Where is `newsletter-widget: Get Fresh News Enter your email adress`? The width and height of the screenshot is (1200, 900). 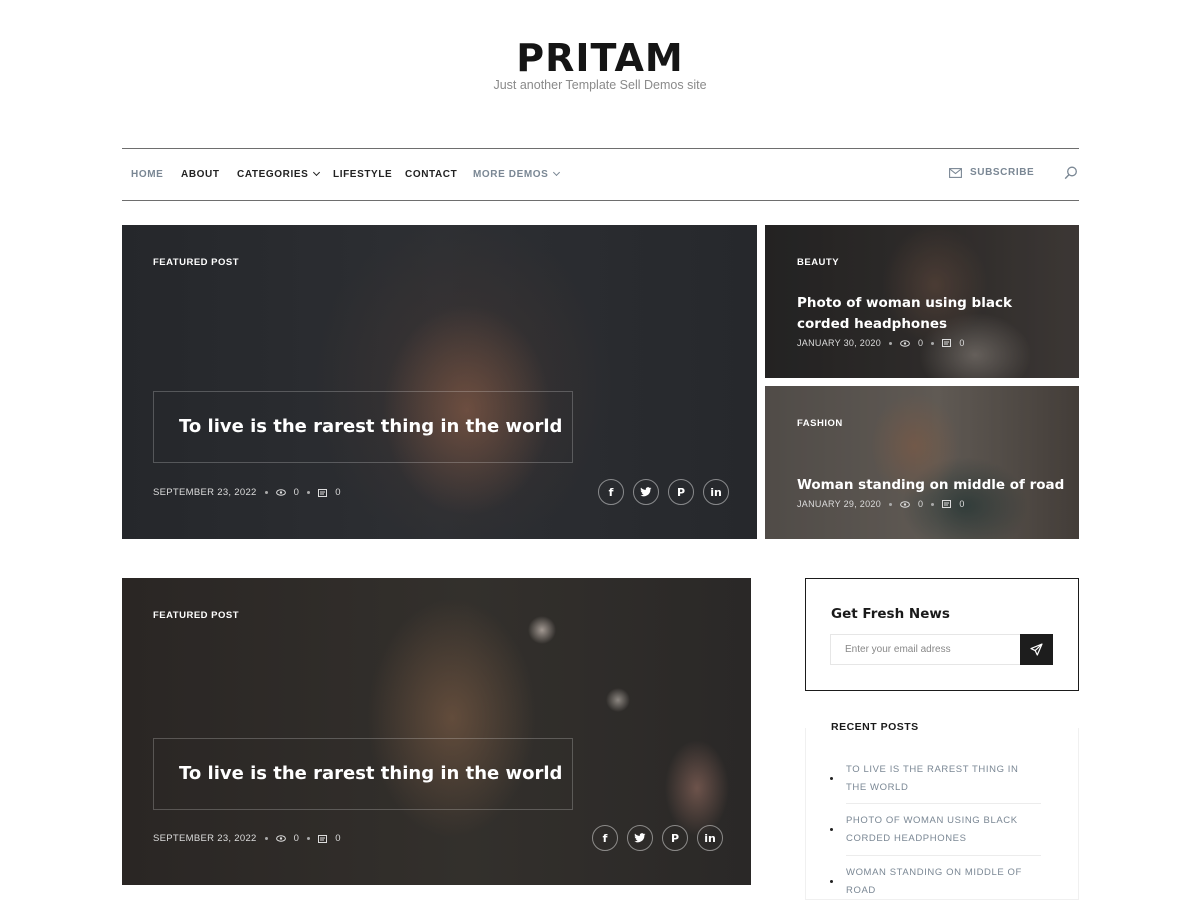
newsletter-widget: Get Fresh News Enter your email adress is located at coordinates (942, 634).